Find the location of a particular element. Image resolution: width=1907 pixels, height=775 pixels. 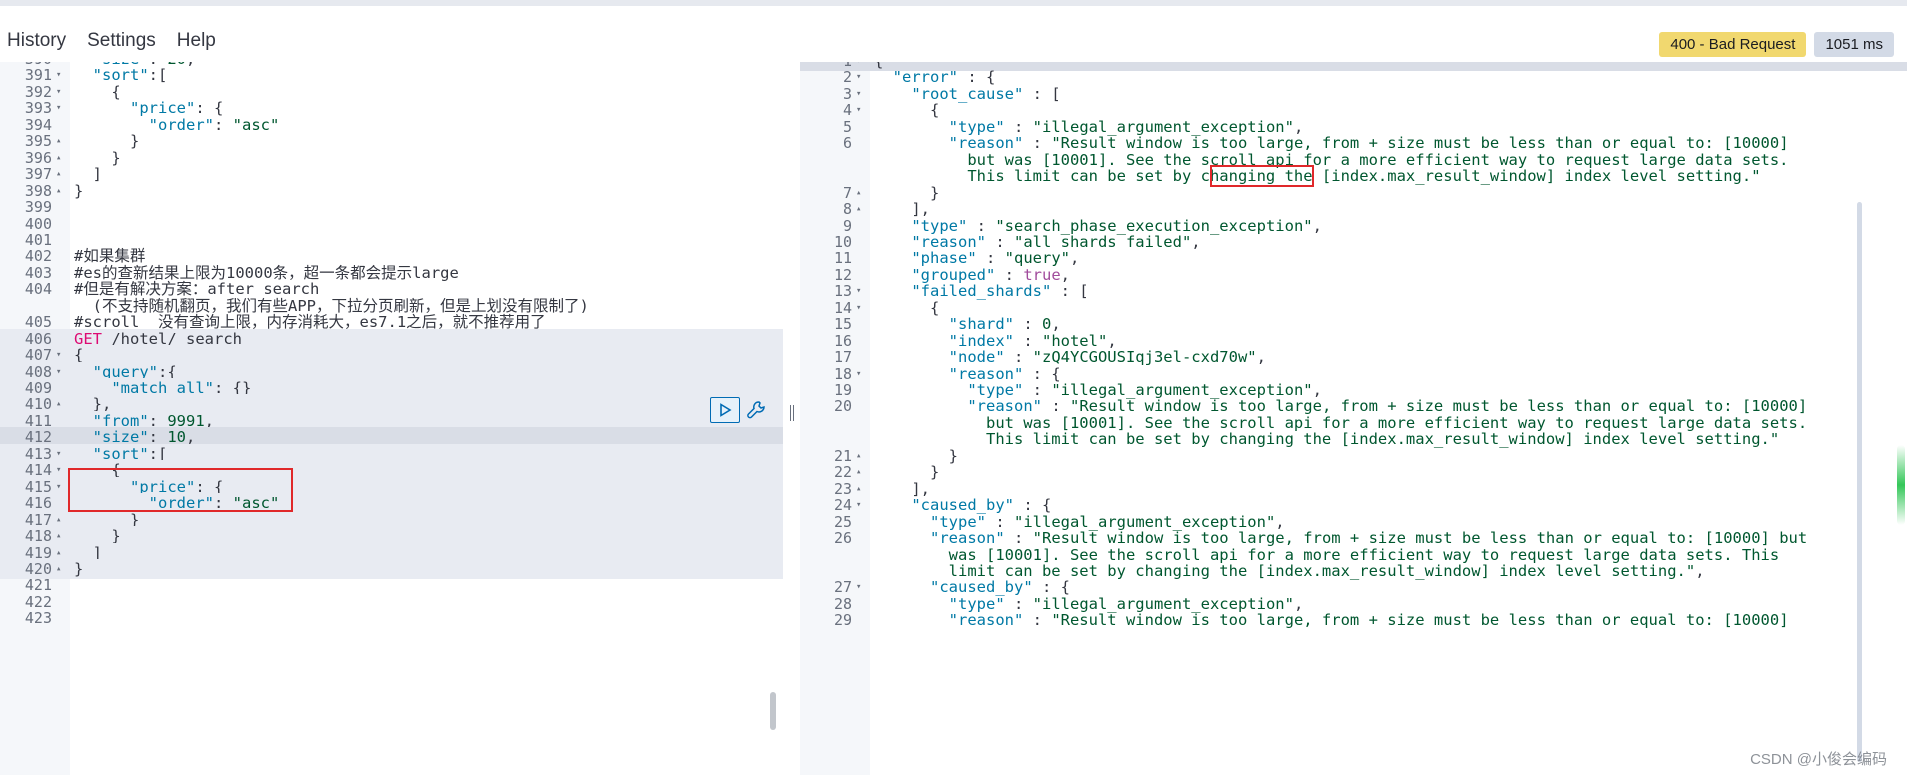

scroll-indicator is located at coordinates (1901, 485).